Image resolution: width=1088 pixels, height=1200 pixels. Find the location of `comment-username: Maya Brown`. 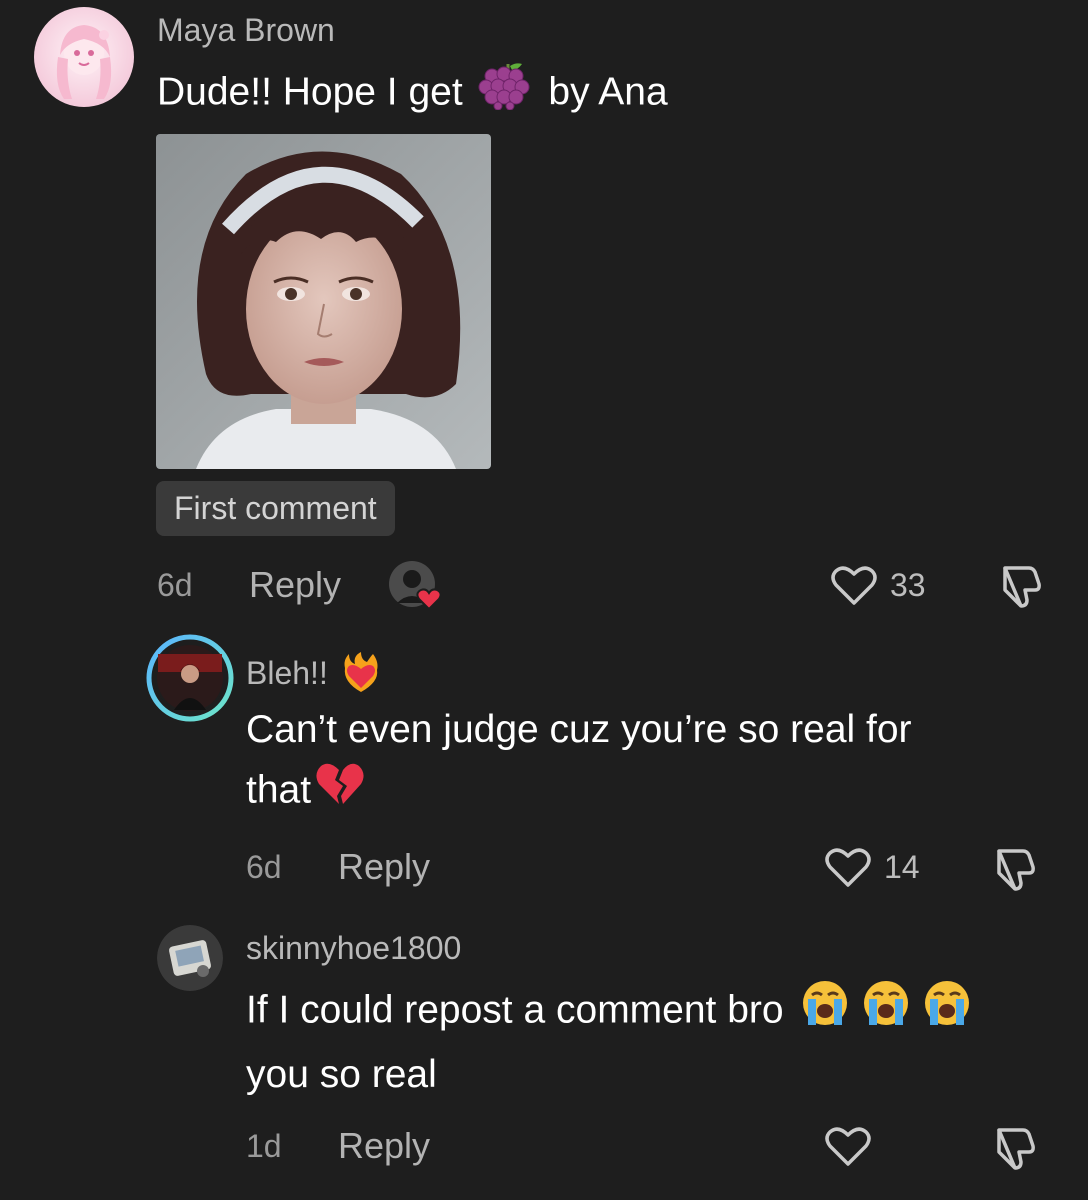

comment-username: Maya Brown is located at coordinates (246, 30).